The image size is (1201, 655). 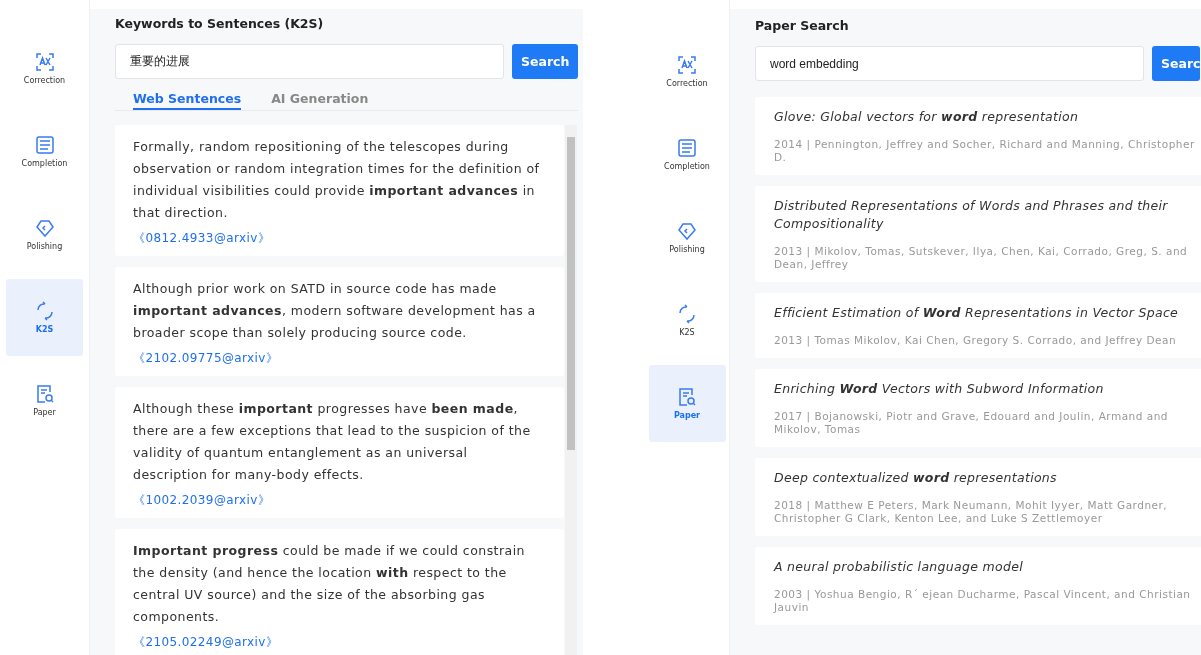 What do you see at coordinates (309, 61) in the screenshot?
I see `search-field: 重要的进展` at bounding box center [309, 61].